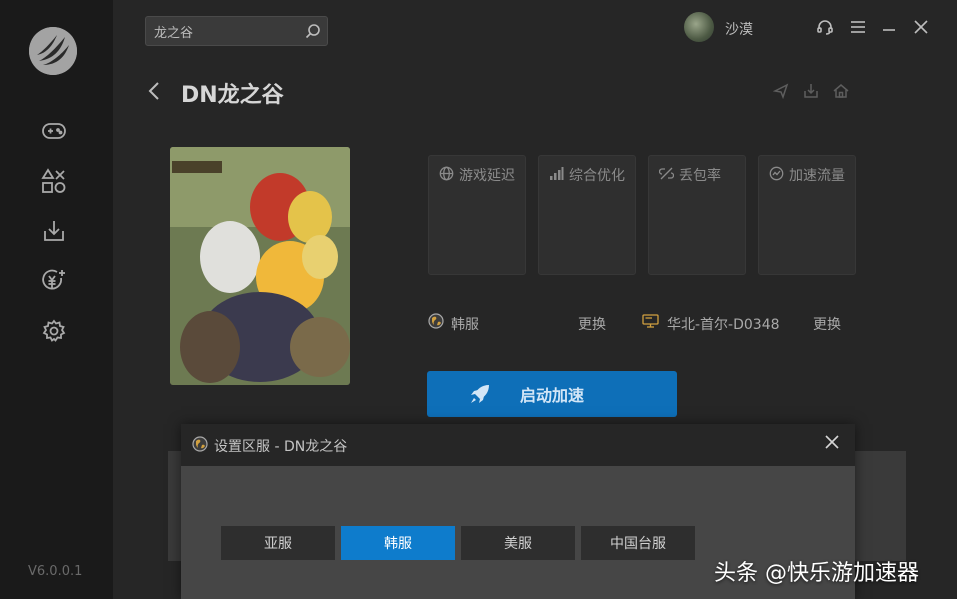 This screenshot has width=957, height=599. Describe the element at coordinates (841, 91) in the screenshot. I see `home-icon` at that location.